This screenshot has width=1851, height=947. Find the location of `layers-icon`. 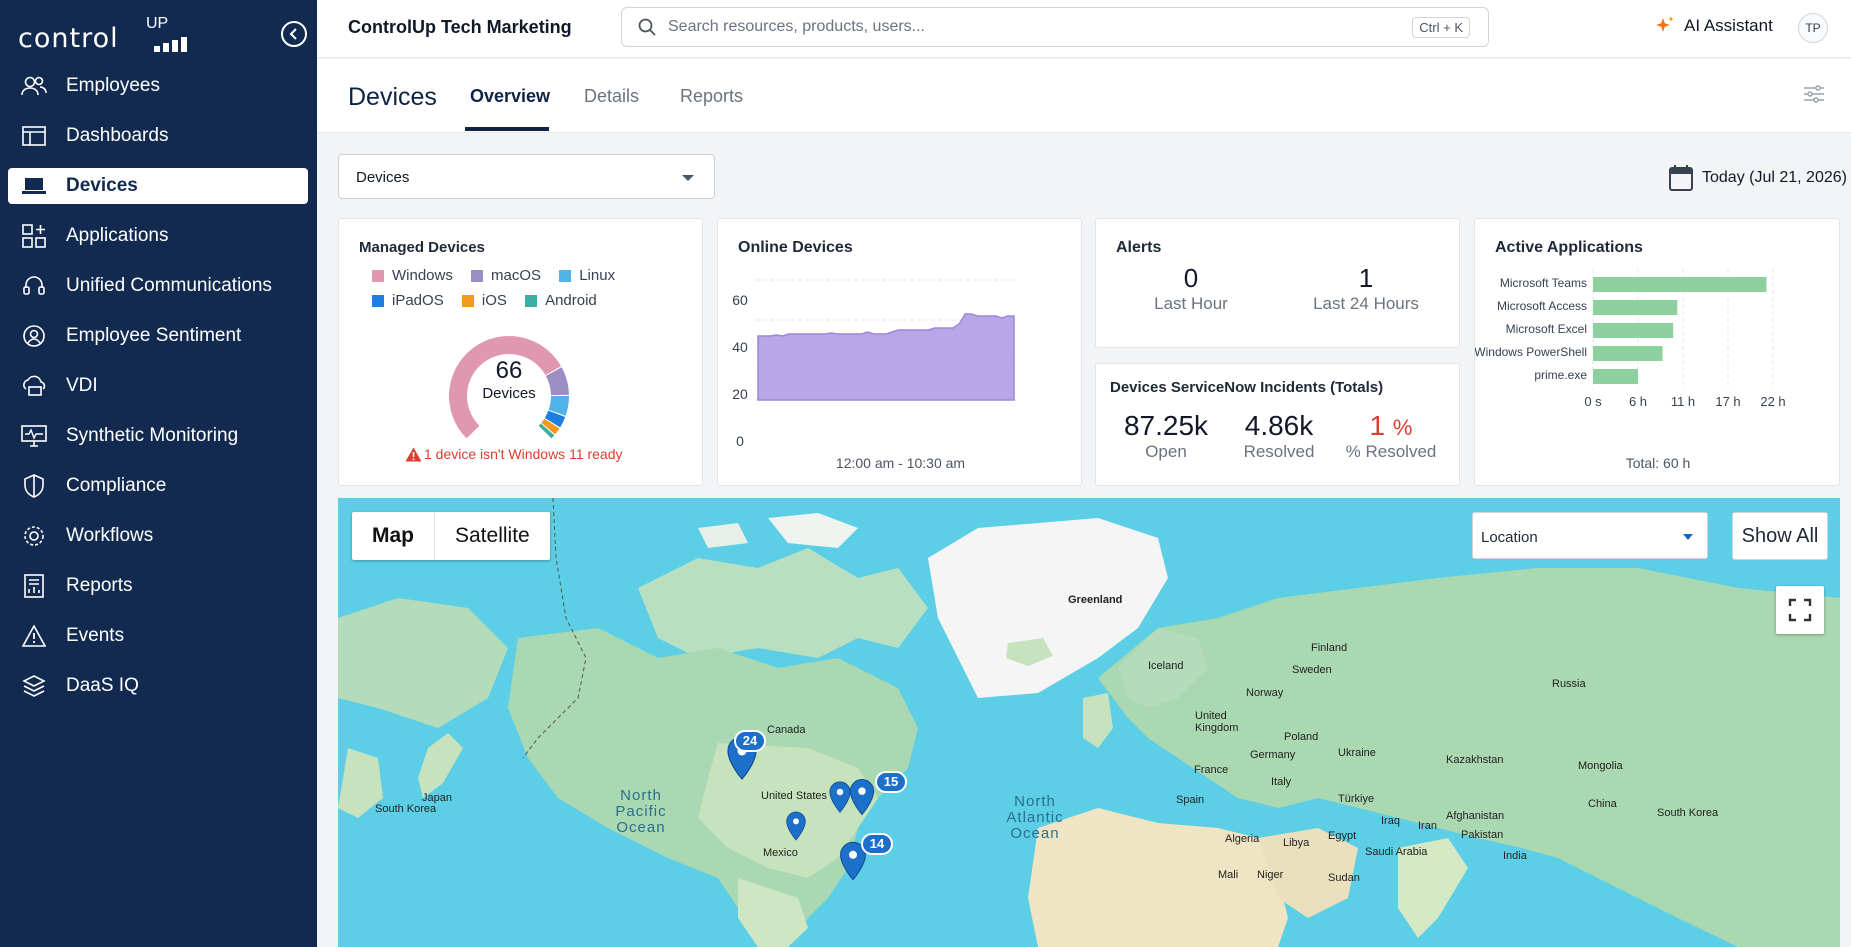

layers-icon is located at coordinates (34, 686).